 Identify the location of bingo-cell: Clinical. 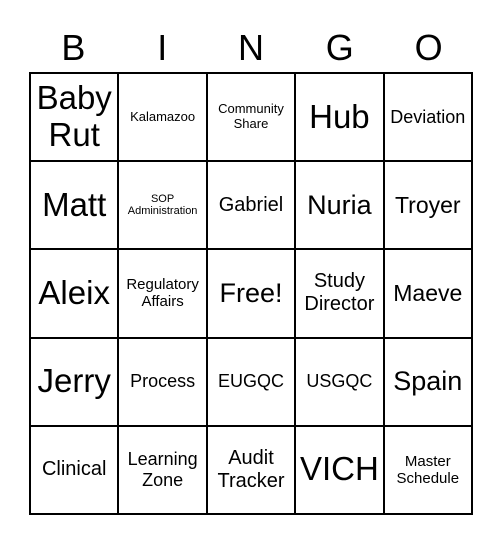
(74, 469).